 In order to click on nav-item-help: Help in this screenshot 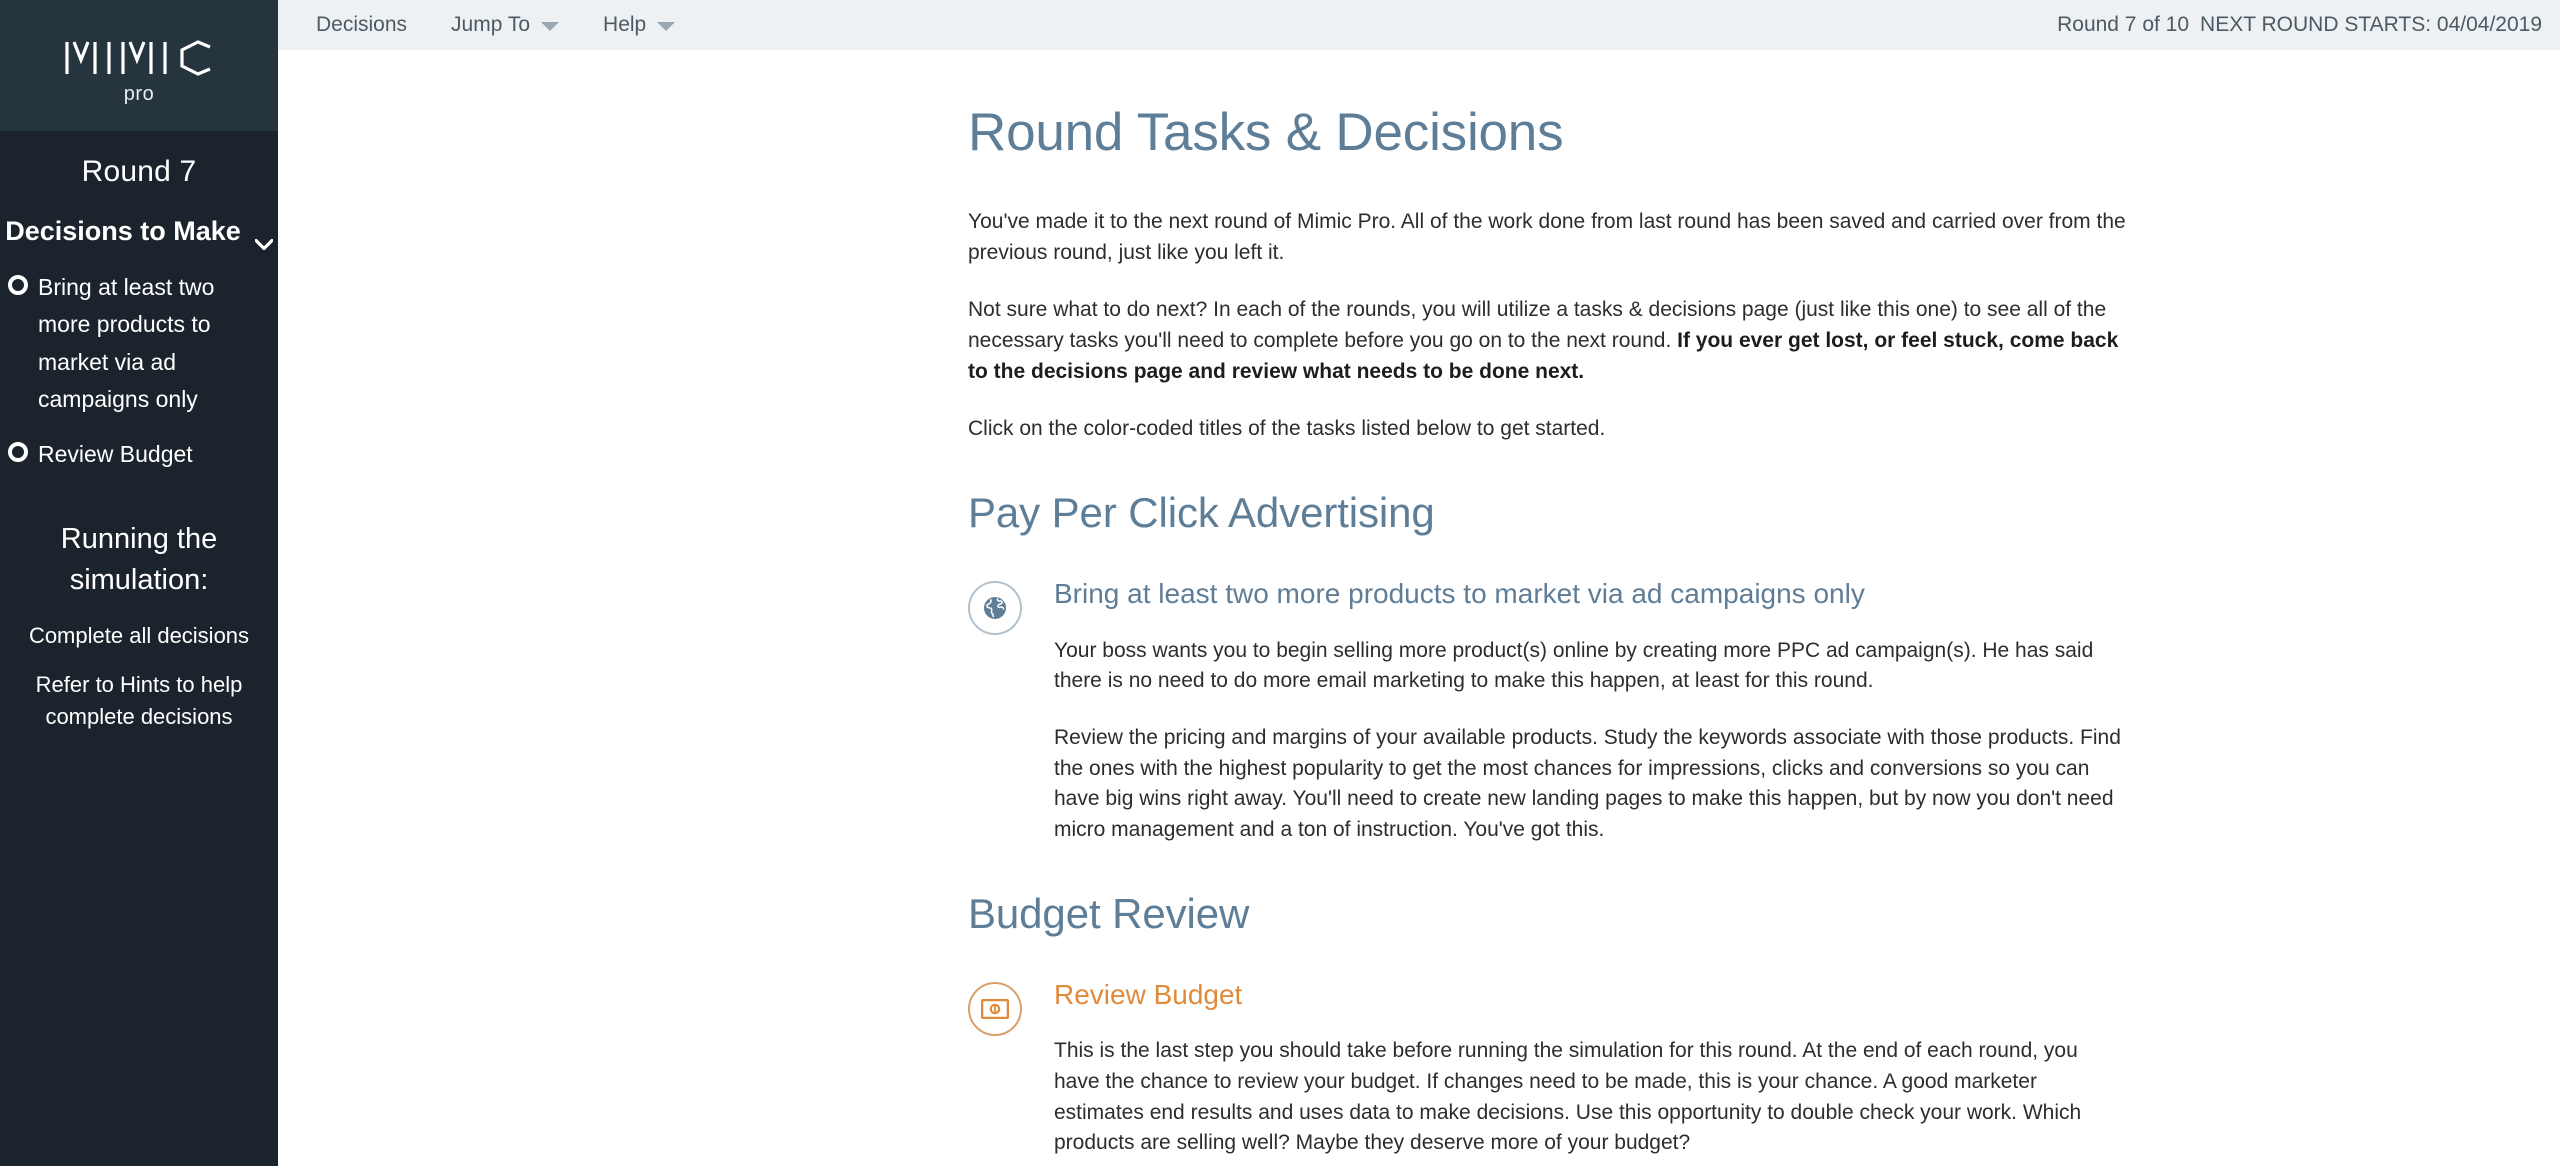, I will do `click(639, 25)`.